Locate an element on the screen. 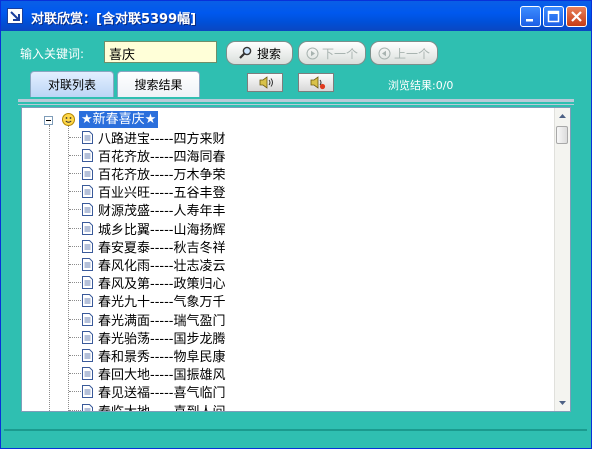 This screenshot has height=449, width=592. keyword-input: 喜庆 is located at coordinates (160, 52).